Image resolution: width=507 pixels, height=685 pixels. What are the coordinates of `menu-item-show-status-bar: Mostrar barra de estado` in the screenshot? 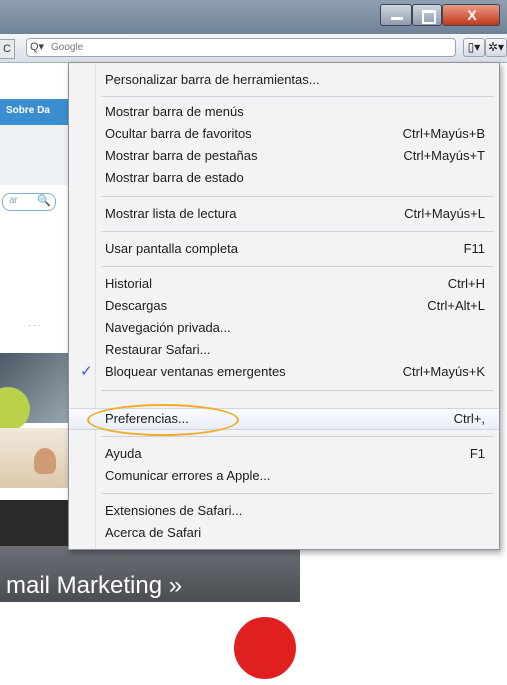 It's located at (284, 178).